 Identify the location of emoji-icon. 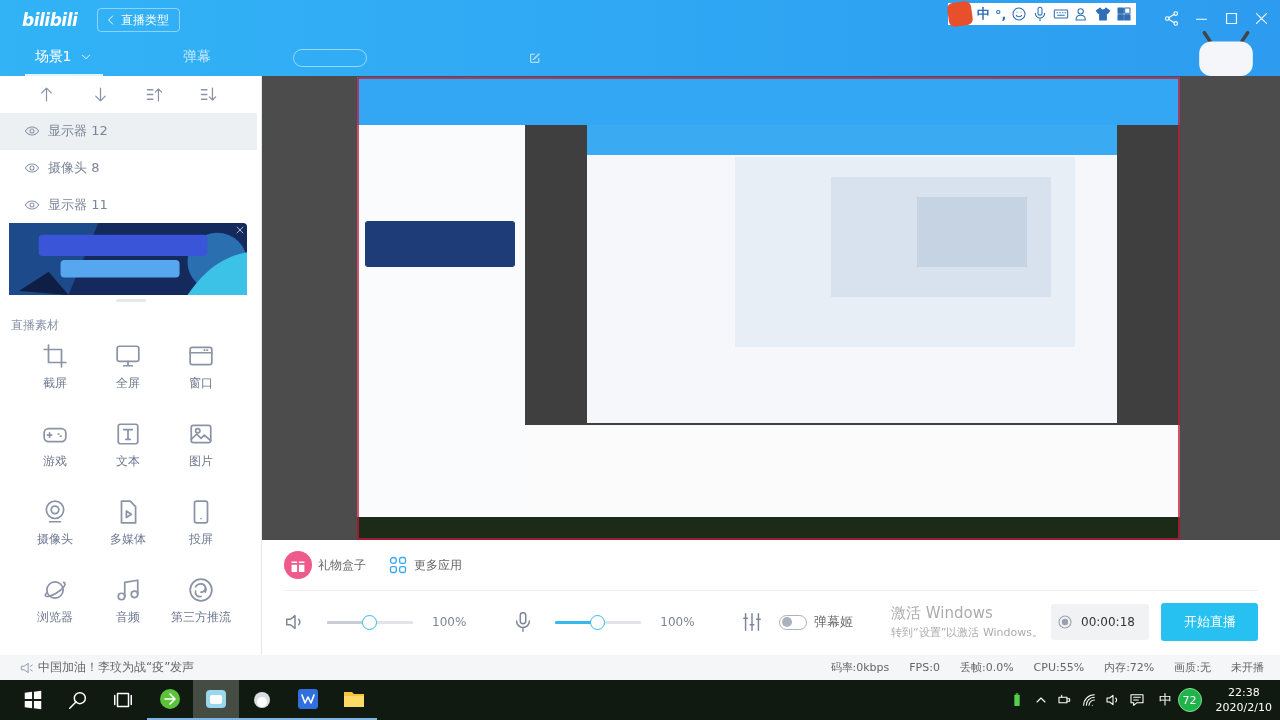
(1019, 14).